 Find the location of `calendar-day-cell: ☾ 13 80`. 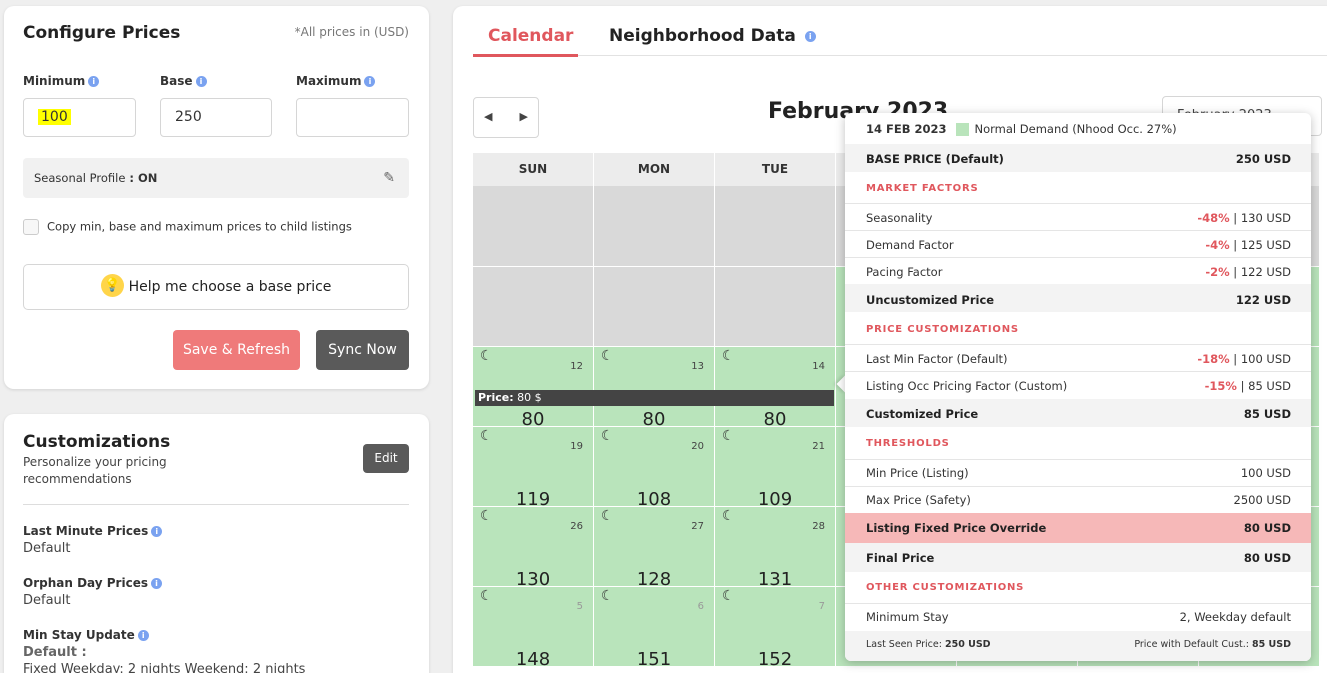

calendar-day-cell: ☾ 13 80 is located at coordinates (654, 388).